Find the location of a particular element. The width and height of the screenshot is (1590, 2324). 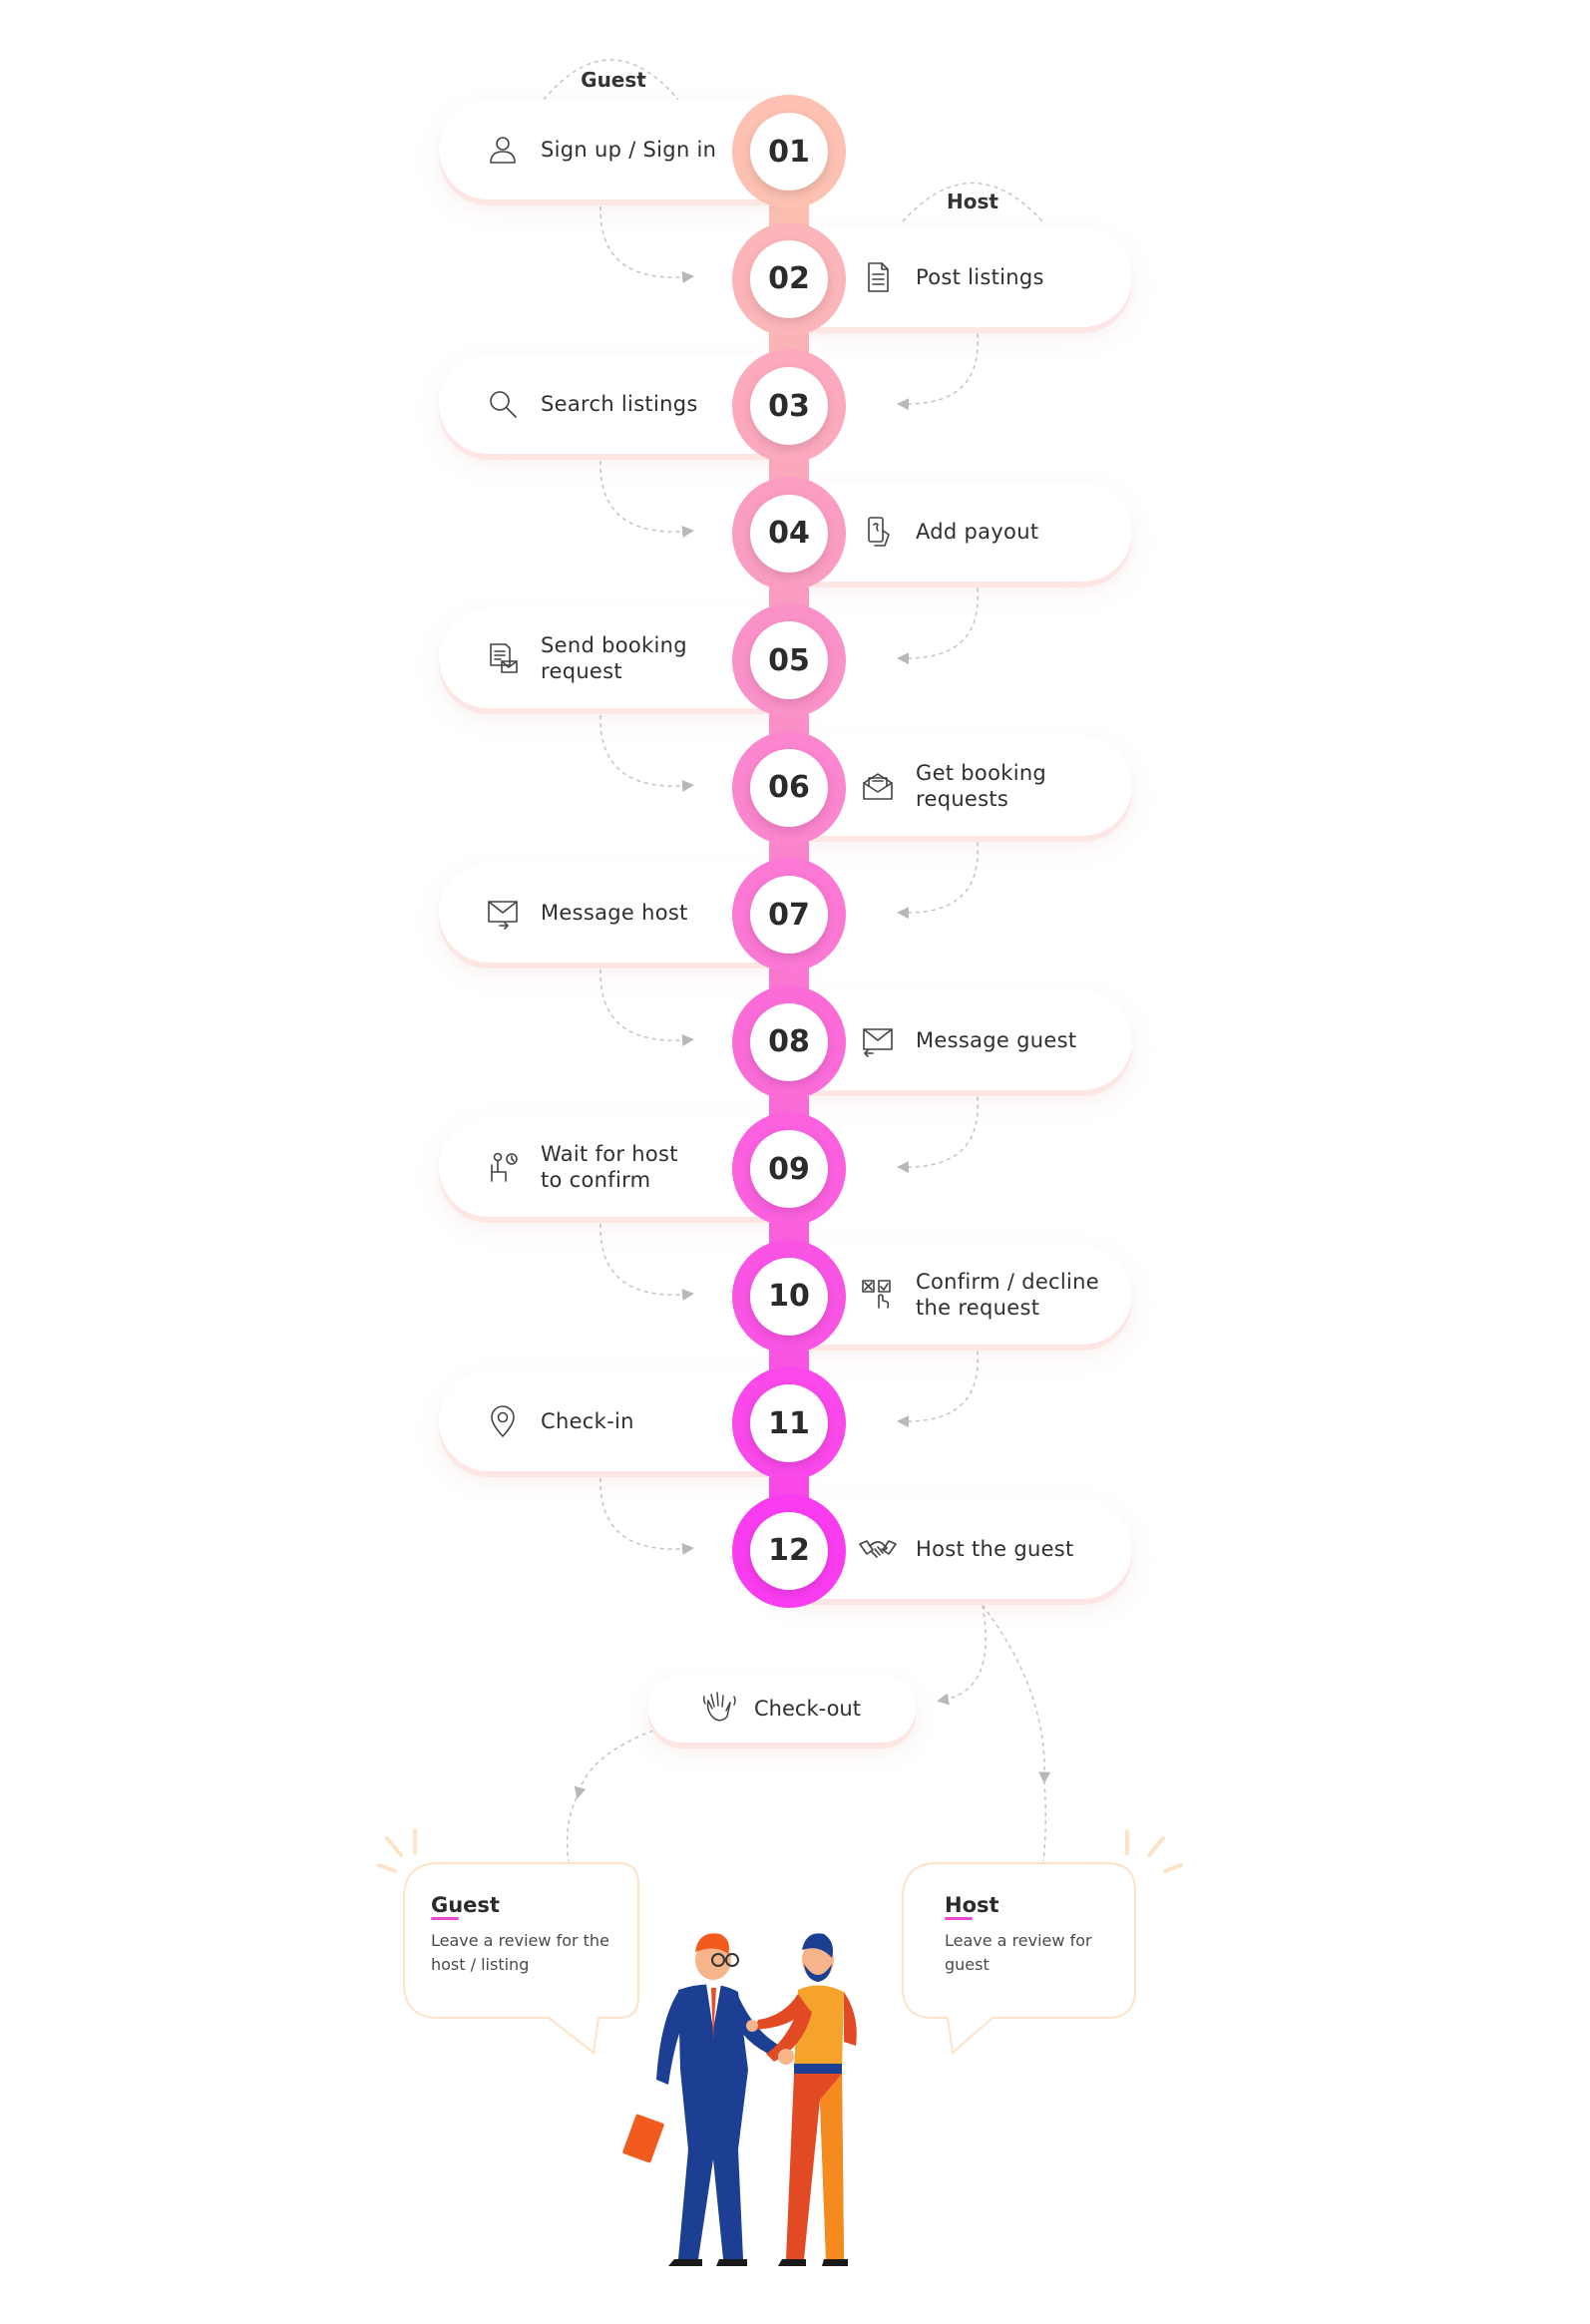

step-number-01: 01 is located at coordinates (789, 152).